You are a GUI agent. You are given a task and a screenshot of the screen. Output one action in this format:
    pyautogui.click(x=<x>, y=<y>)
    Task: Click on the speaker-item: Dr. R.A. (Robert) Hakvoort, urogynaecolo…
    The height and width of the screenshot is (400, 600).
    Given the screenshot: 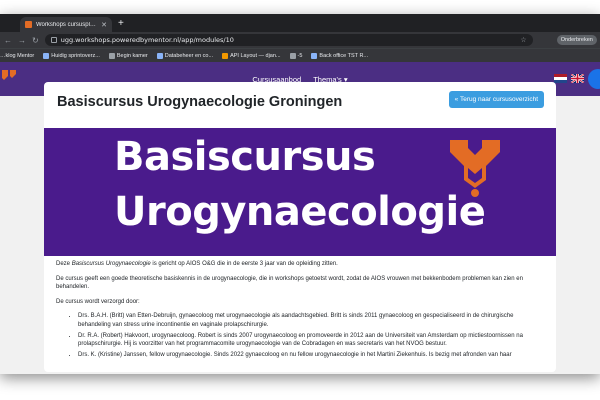 What is the action you would take?
    pyautogui.click(x=311, y=340)
    